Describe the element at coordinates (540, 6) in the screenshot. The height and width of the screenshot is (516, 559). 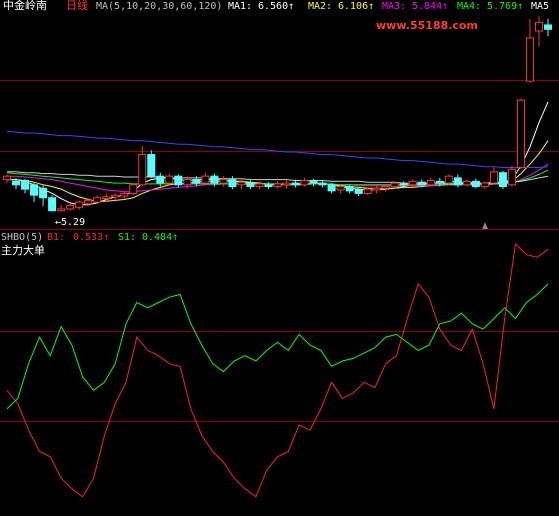
I see `ma-legend-label: MA5` at that location.